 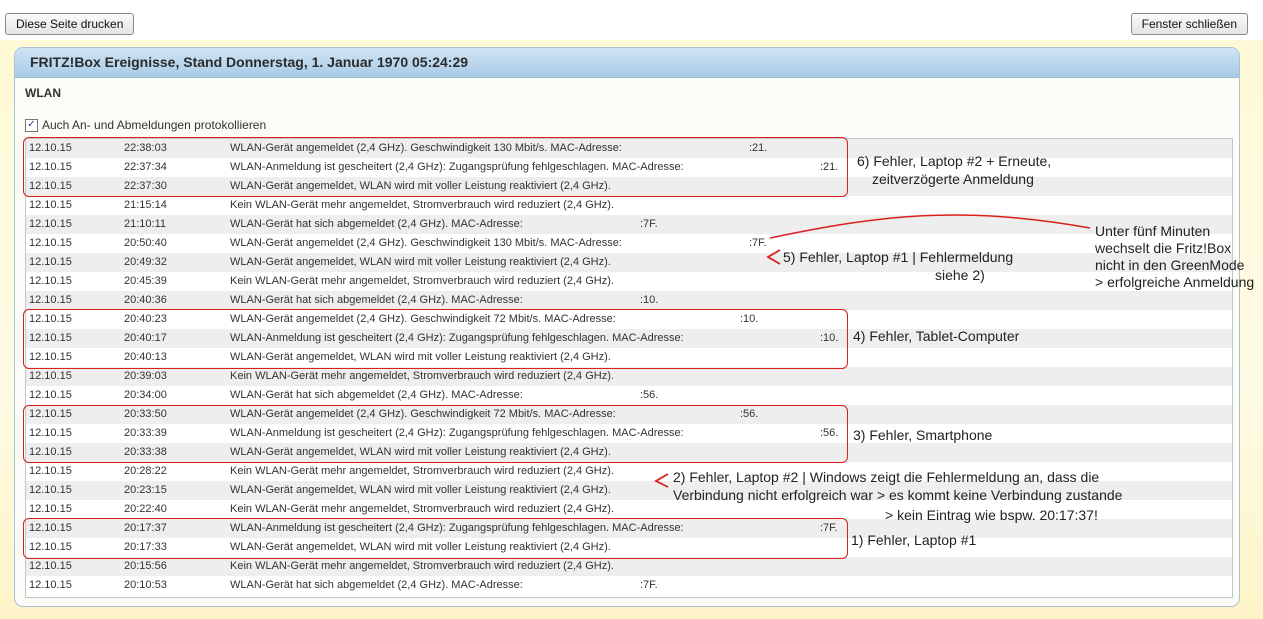 I want to click on log-time: 20:39:03, so click(x=145, y=376).